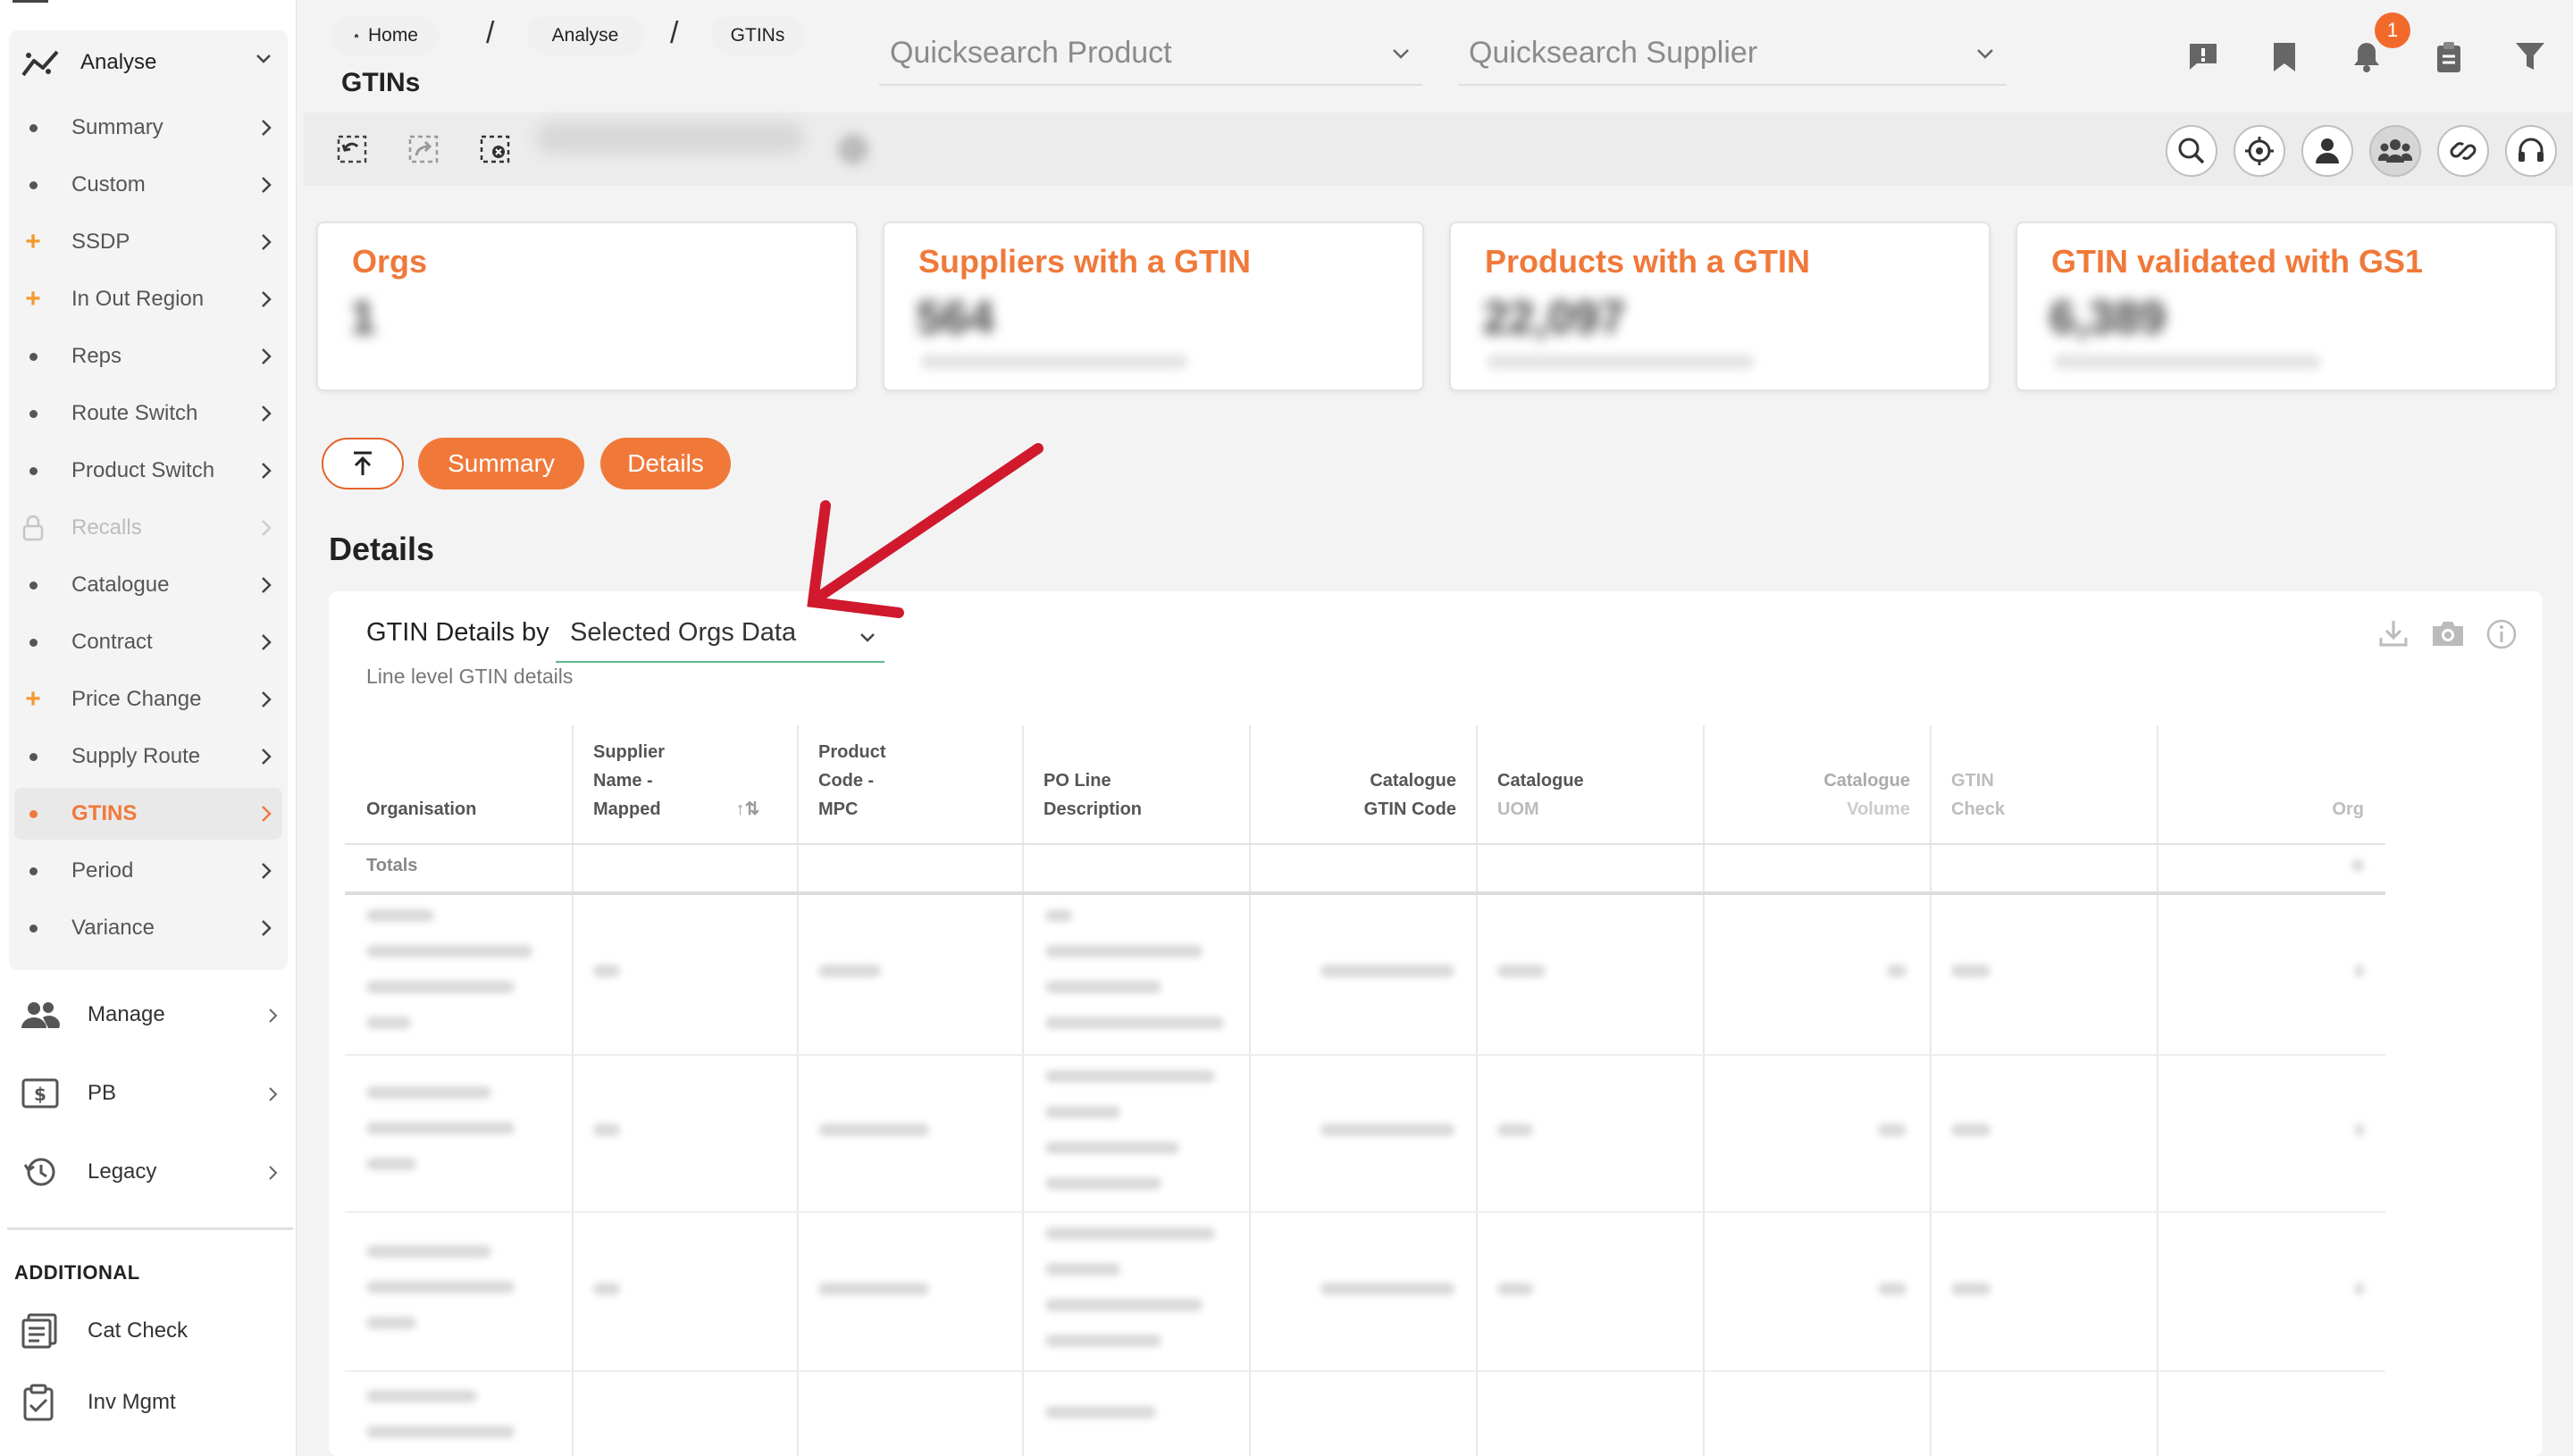 This screenshot has width=2573, height=1456. Describe the element at coordinates (2366, 57) in the screenshot. I see `bell-icon` at that location.